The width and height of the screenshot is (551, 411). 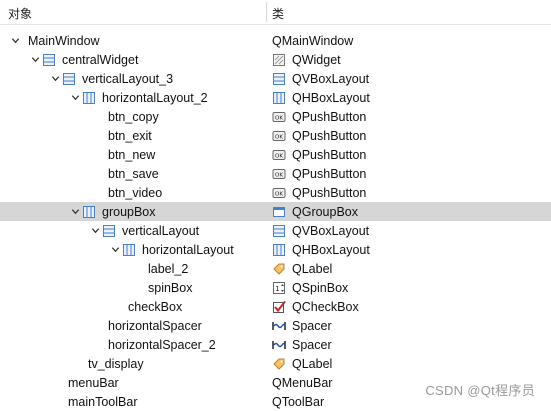 I want to click on column-separator, so click(x=266, y=12).